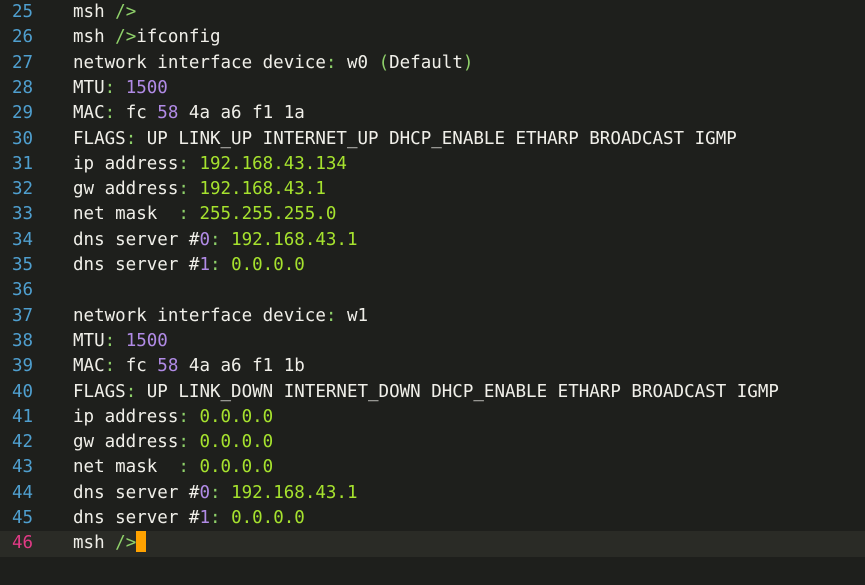  What do you see at coordinates (104, 12) in the screenshot?
I see `line-text: msh />` at bounding box center [104, 12].